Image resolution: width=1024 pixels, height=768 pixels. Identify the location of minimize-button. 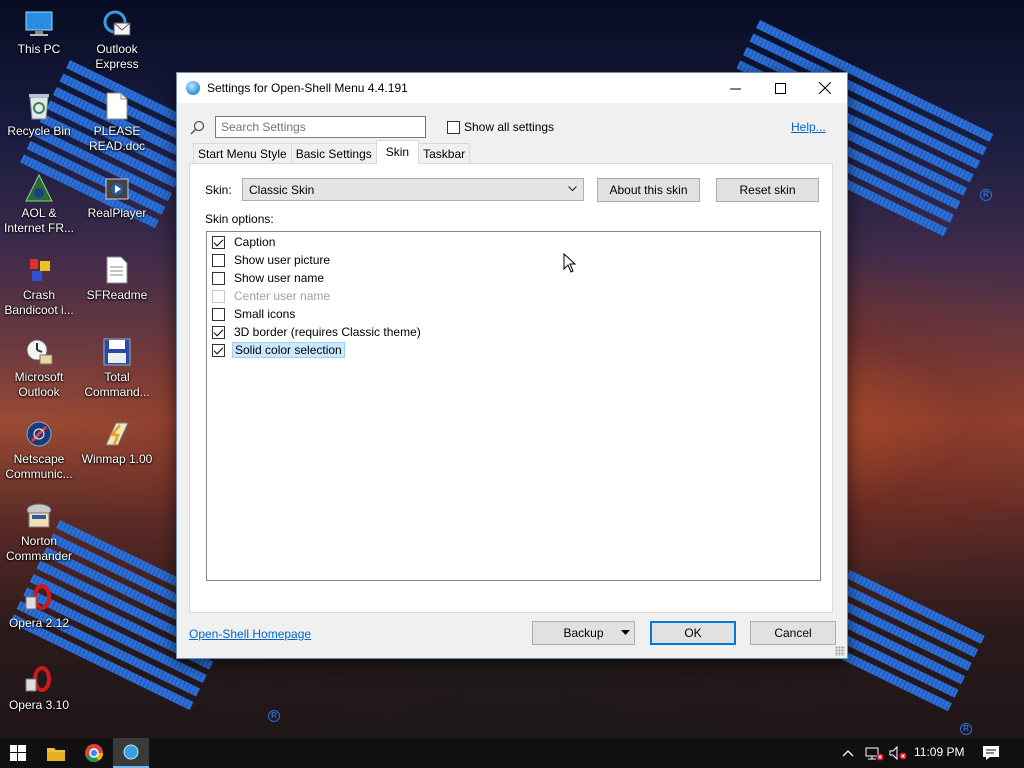
(735, 88).